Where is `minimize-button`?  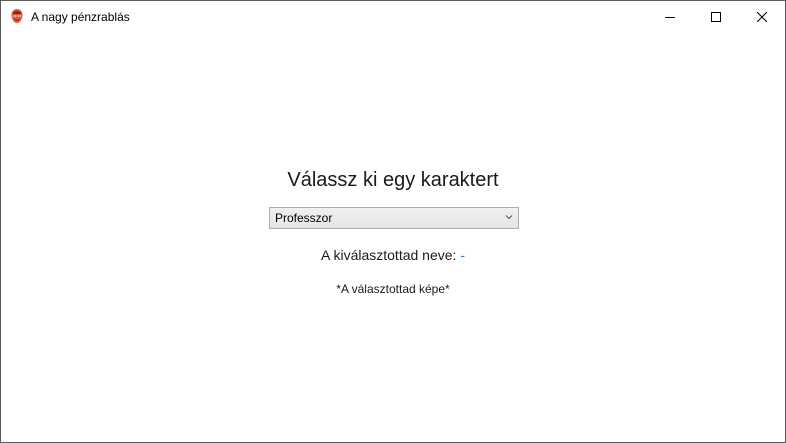
minimize-button is located at coordinates (670, 16).